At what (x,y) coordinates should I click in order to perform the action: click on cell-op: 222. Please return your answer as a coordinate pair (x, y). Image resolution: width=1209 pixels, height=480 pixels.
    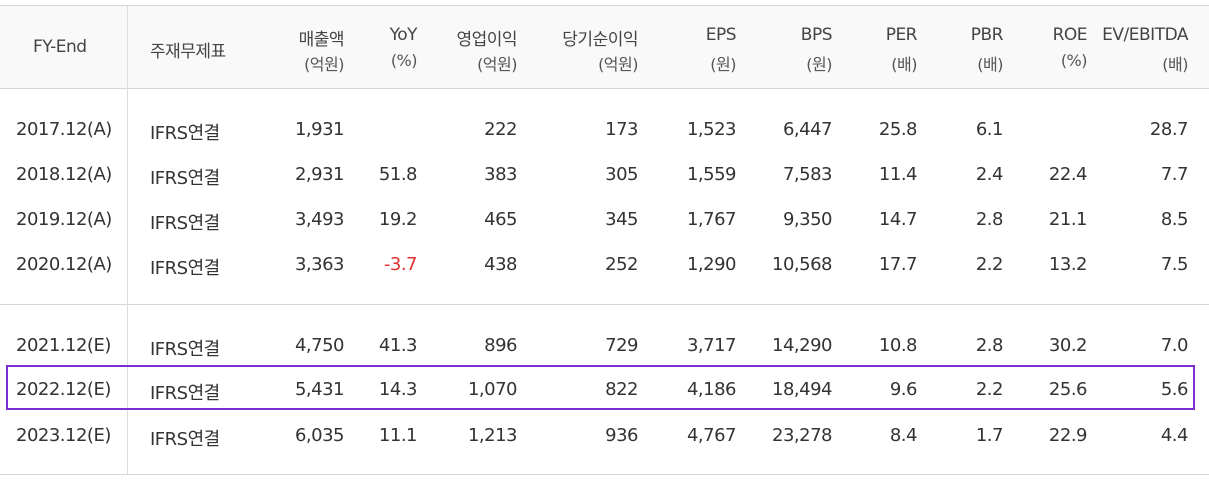
    Looking at the image, I should click on (500, 129).